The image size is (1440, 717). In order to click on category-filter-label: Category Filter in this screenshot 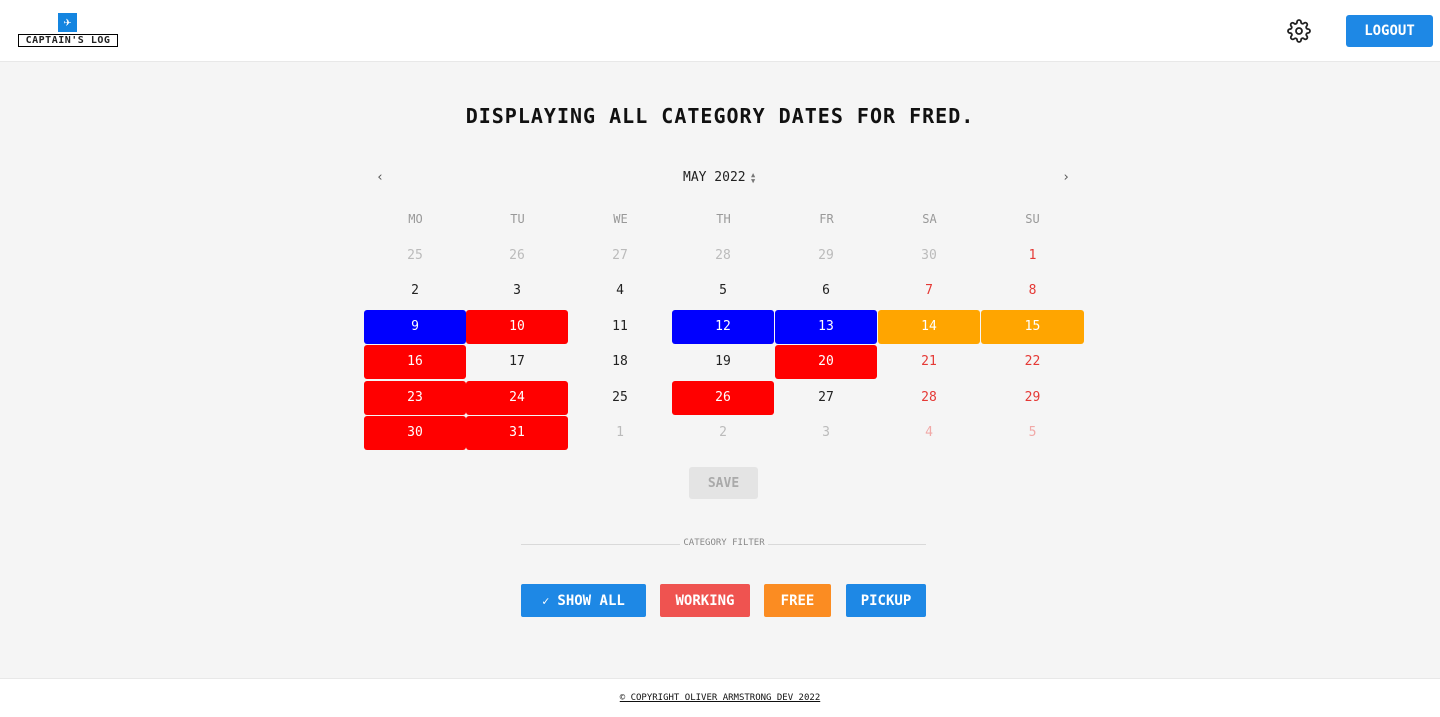, I will do `click(724, 543)`.